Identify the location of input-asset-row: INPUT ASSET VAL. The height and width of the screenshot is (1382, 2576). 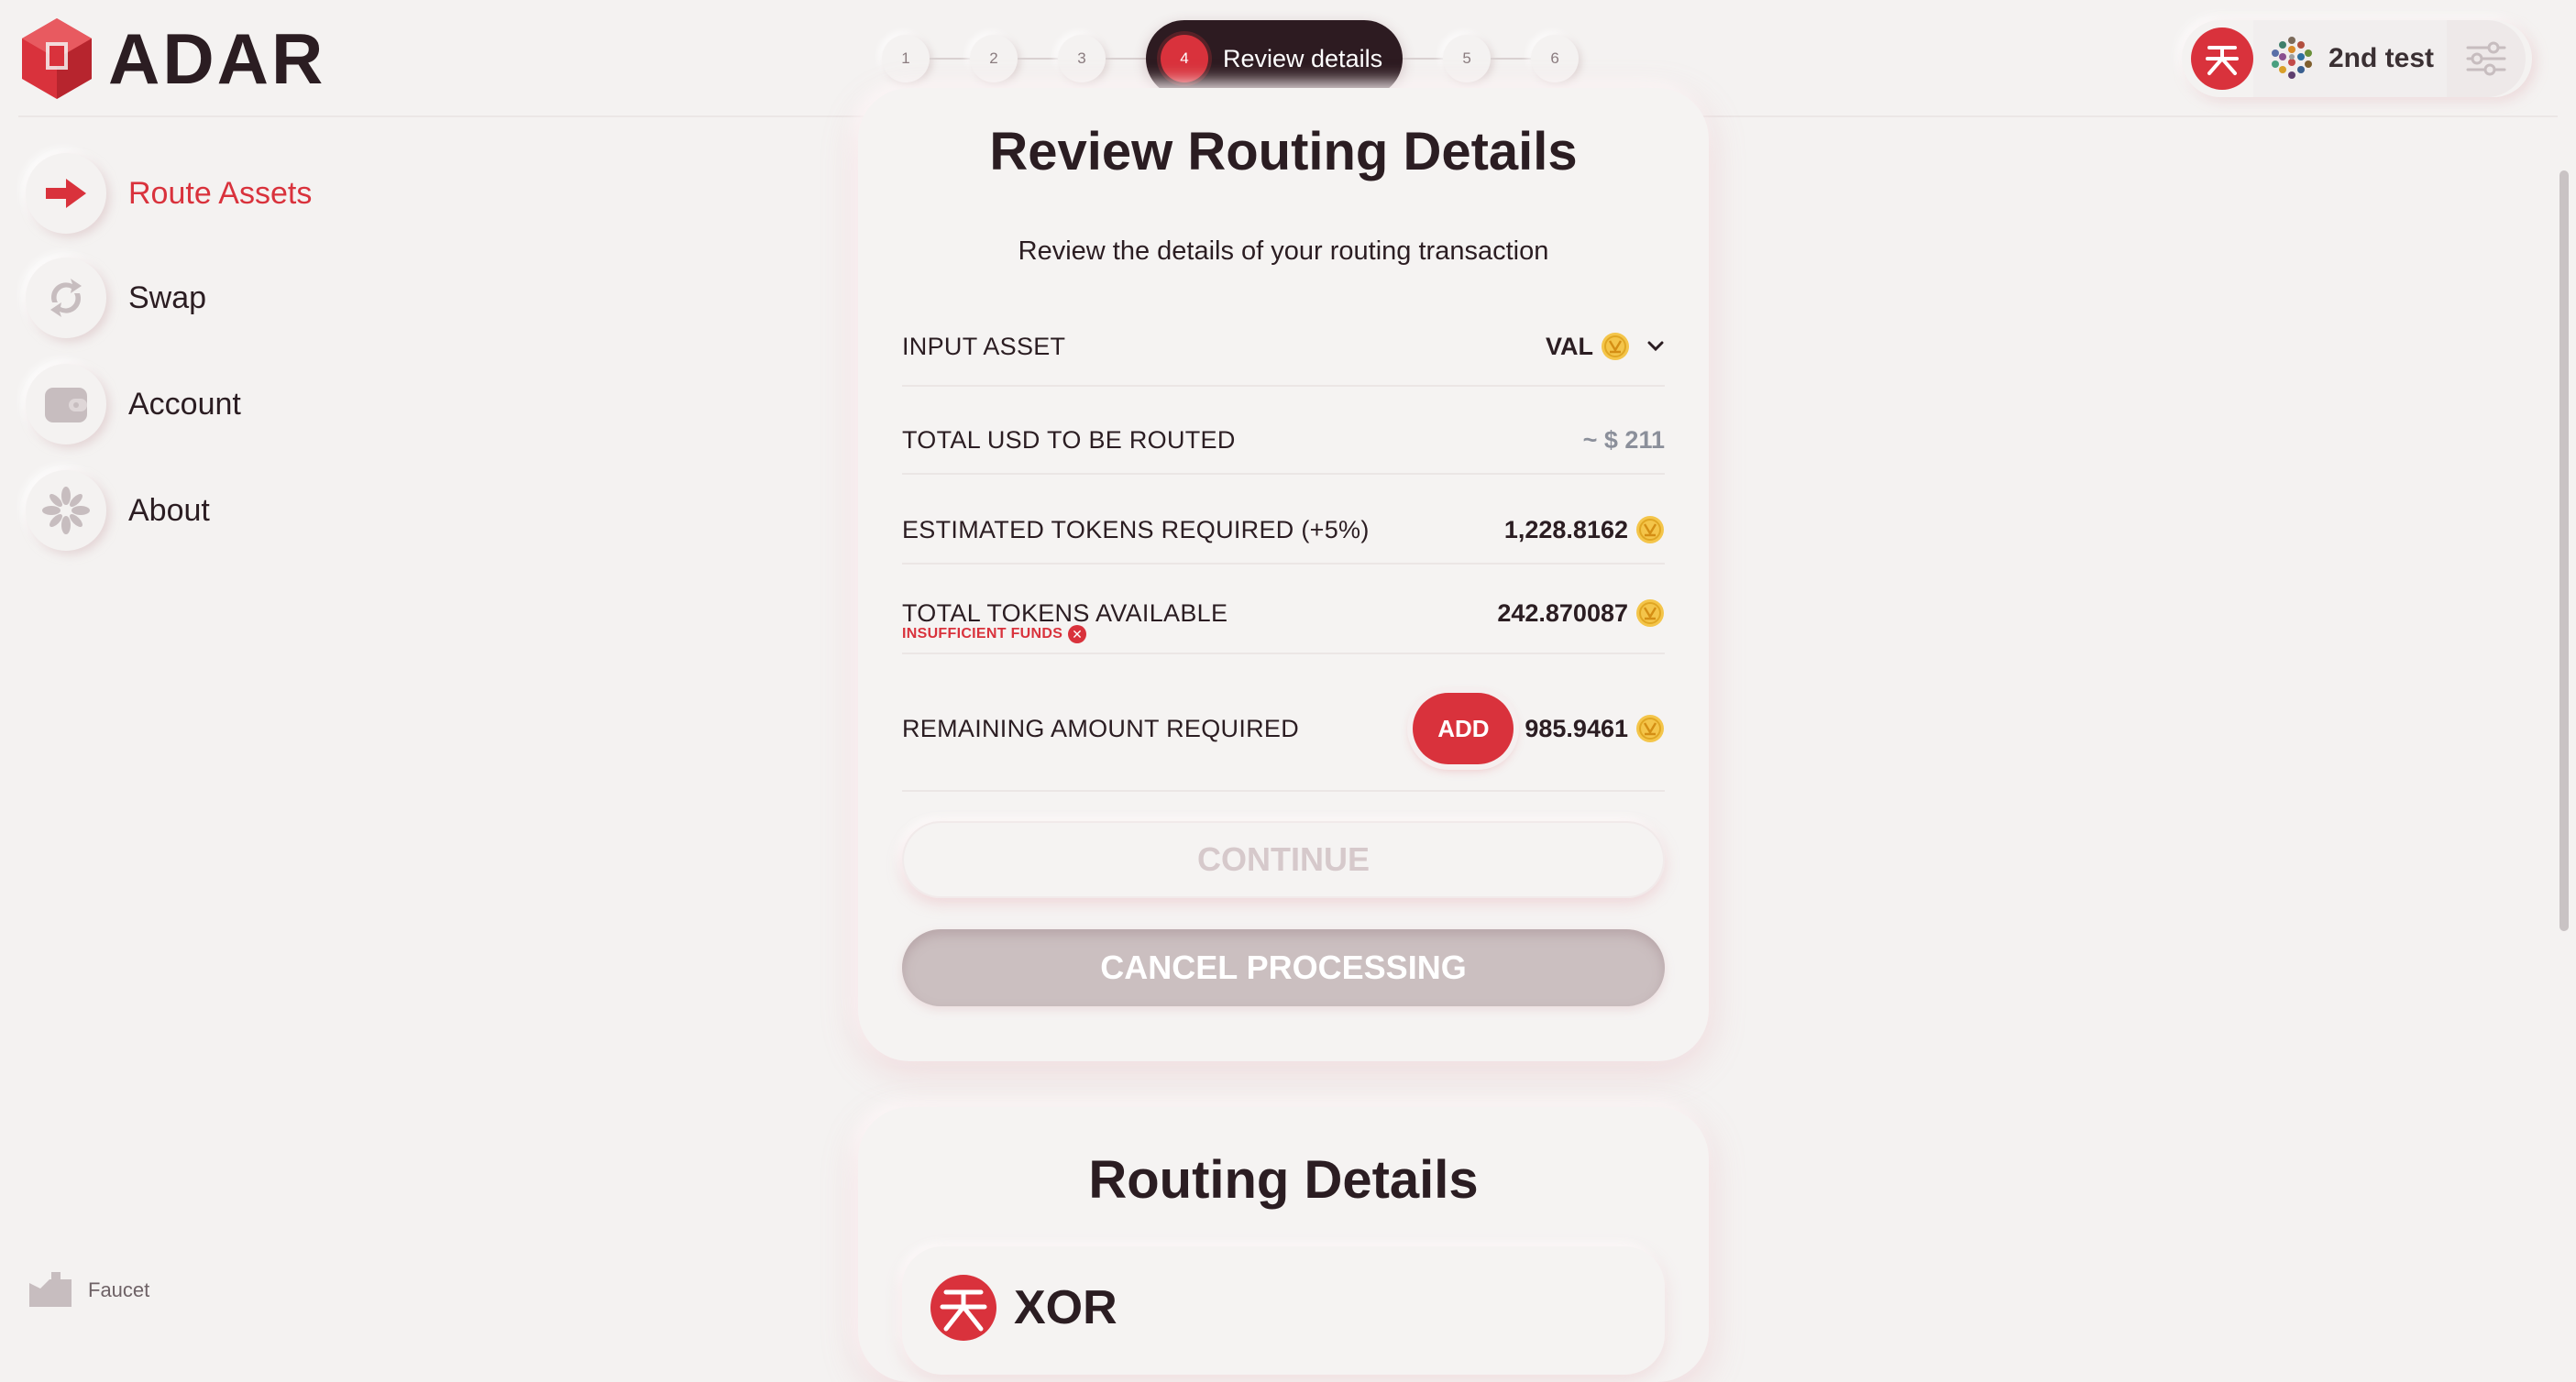
(1283, 346).